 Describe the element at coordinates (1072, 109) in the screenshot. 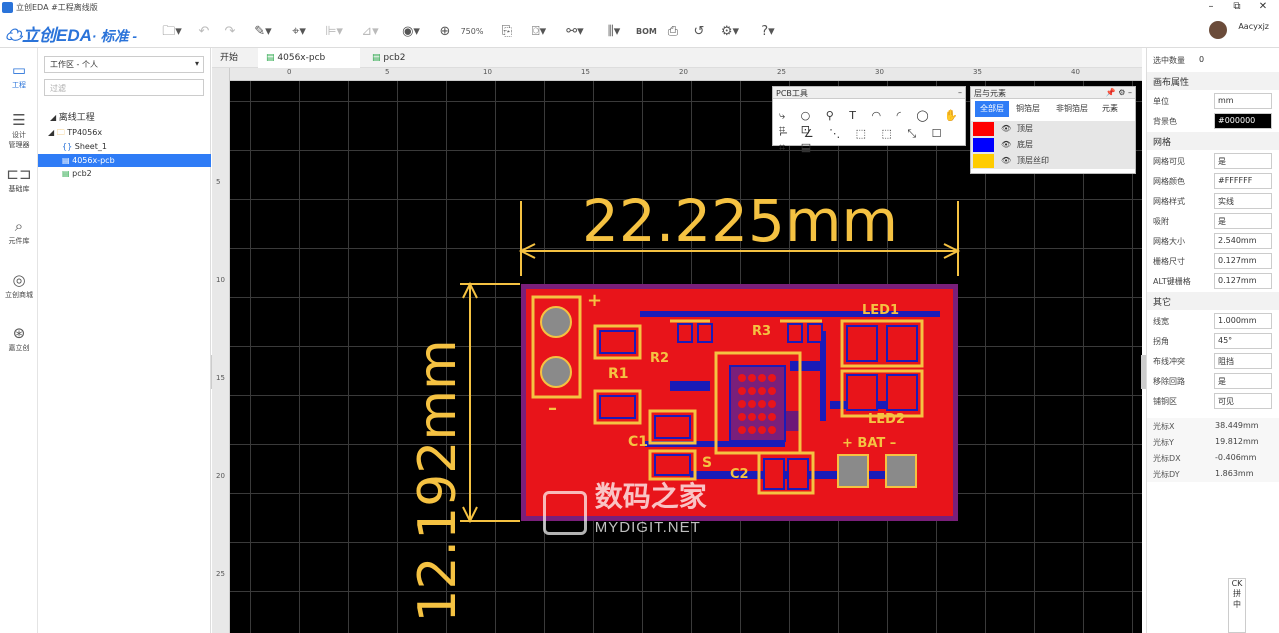

I see `layer-tab-non-copper: 非铜箔层` at that location.